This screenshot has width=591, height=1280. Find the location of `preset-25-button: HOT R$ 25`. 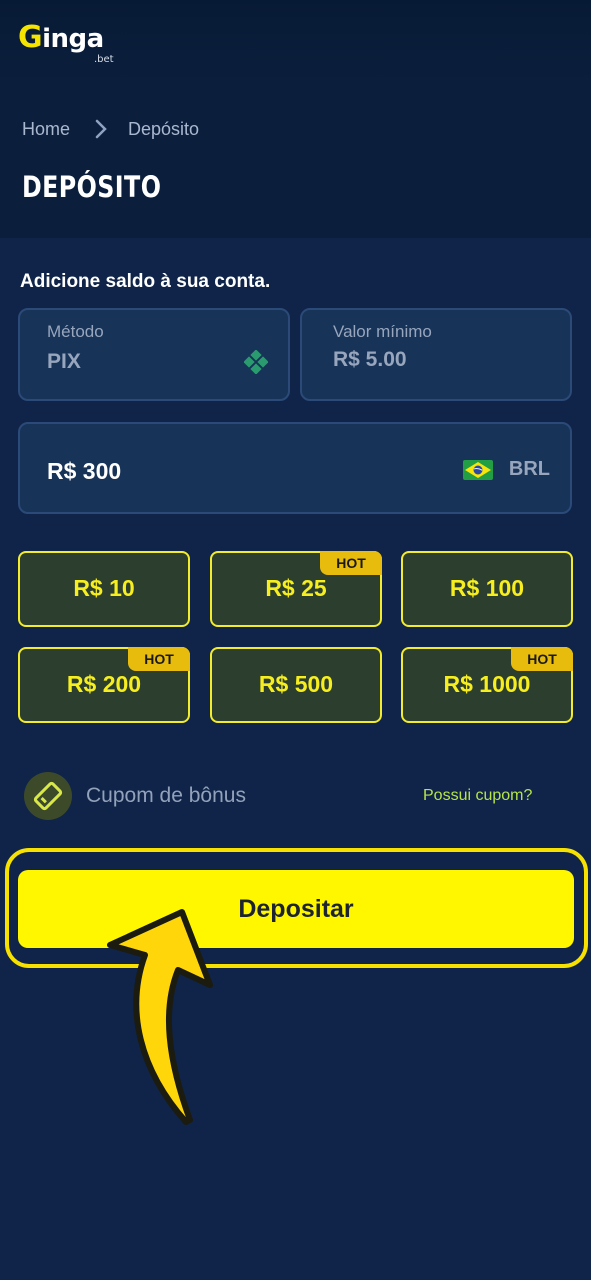

preset-25-button: HOT R$ 25 is located at coordinates (296, 589).